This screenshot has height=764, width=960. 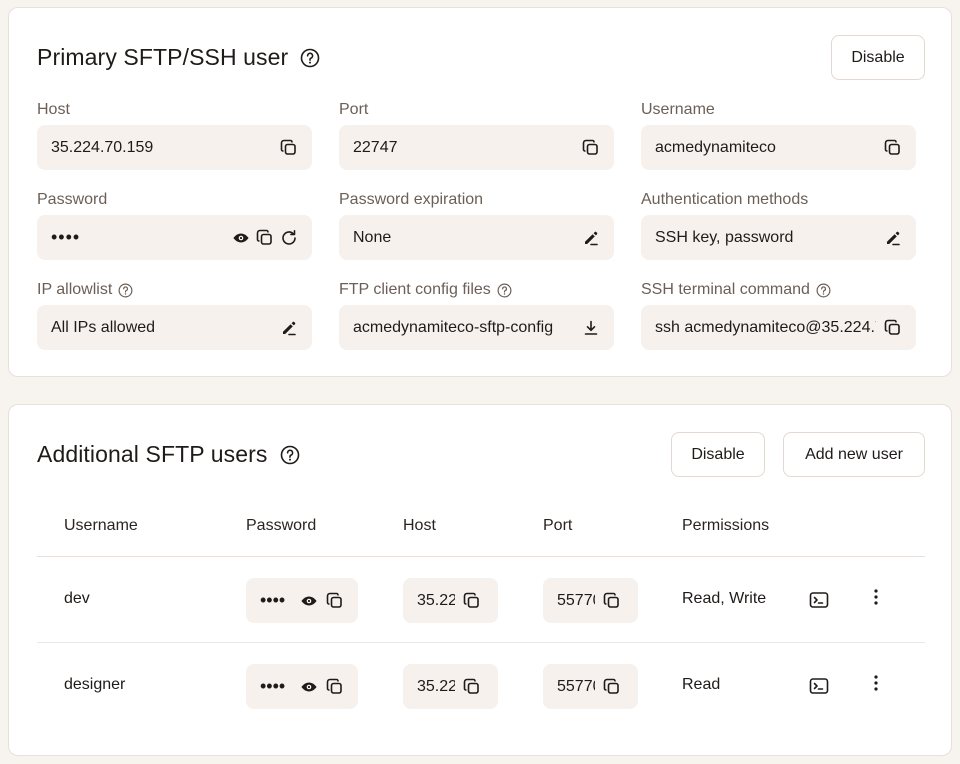 I want to click on column-header-password: Password, so click(x=281, y=525).